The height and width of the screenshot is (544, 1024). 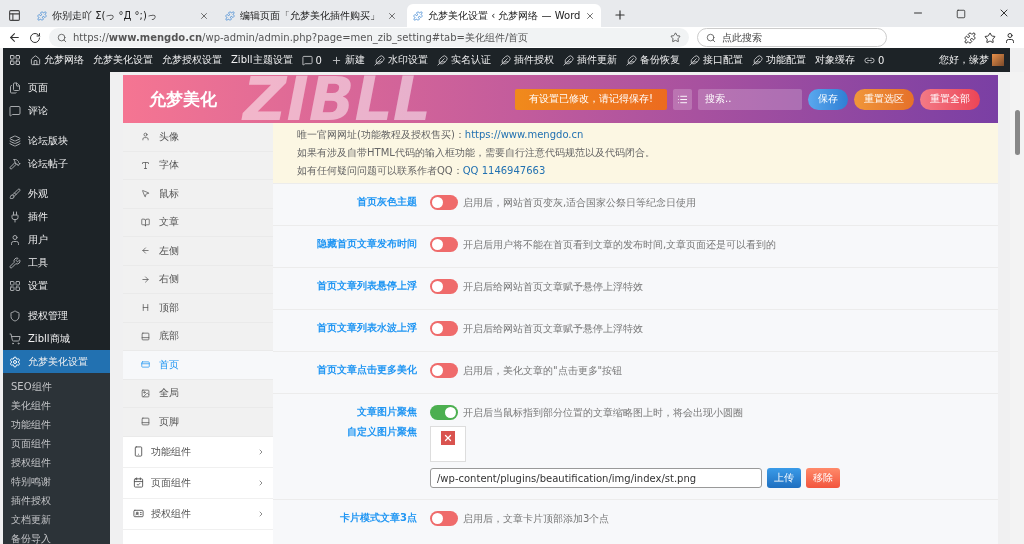 I want to click on admin-bar-item: 备份恢复, so click(x=652, y=60).